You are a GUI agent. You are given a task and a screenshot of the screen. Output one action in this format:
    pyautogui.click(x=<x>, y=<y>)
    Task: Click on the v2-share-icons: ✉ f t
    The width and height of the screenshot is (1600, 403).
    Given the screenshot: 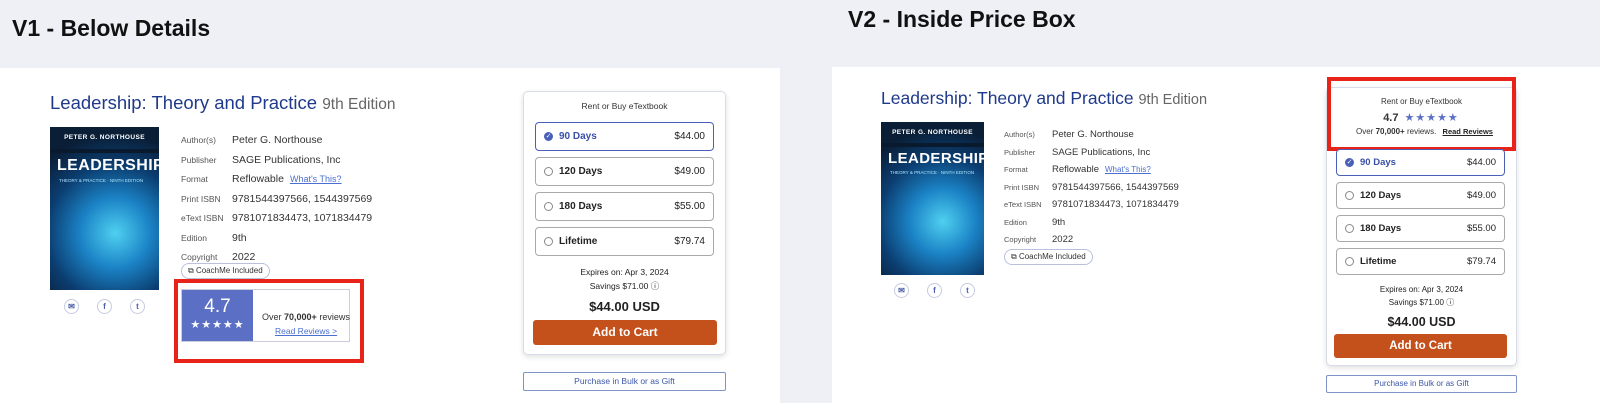 What is the action you would take?
    pyautogui.click(x=943, y=290)
    